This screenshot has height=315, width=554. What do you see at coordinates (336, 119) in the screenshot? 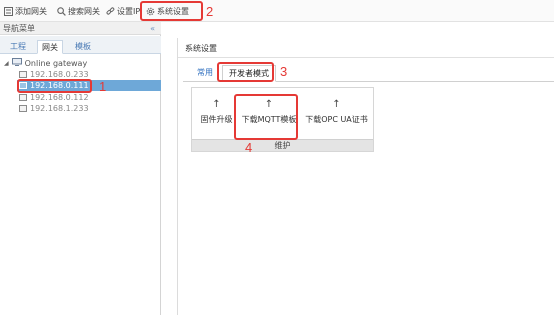
I see `download-opc-ua-certificate-label: 下载OPC UA证书` at bounding box center [336, 119].